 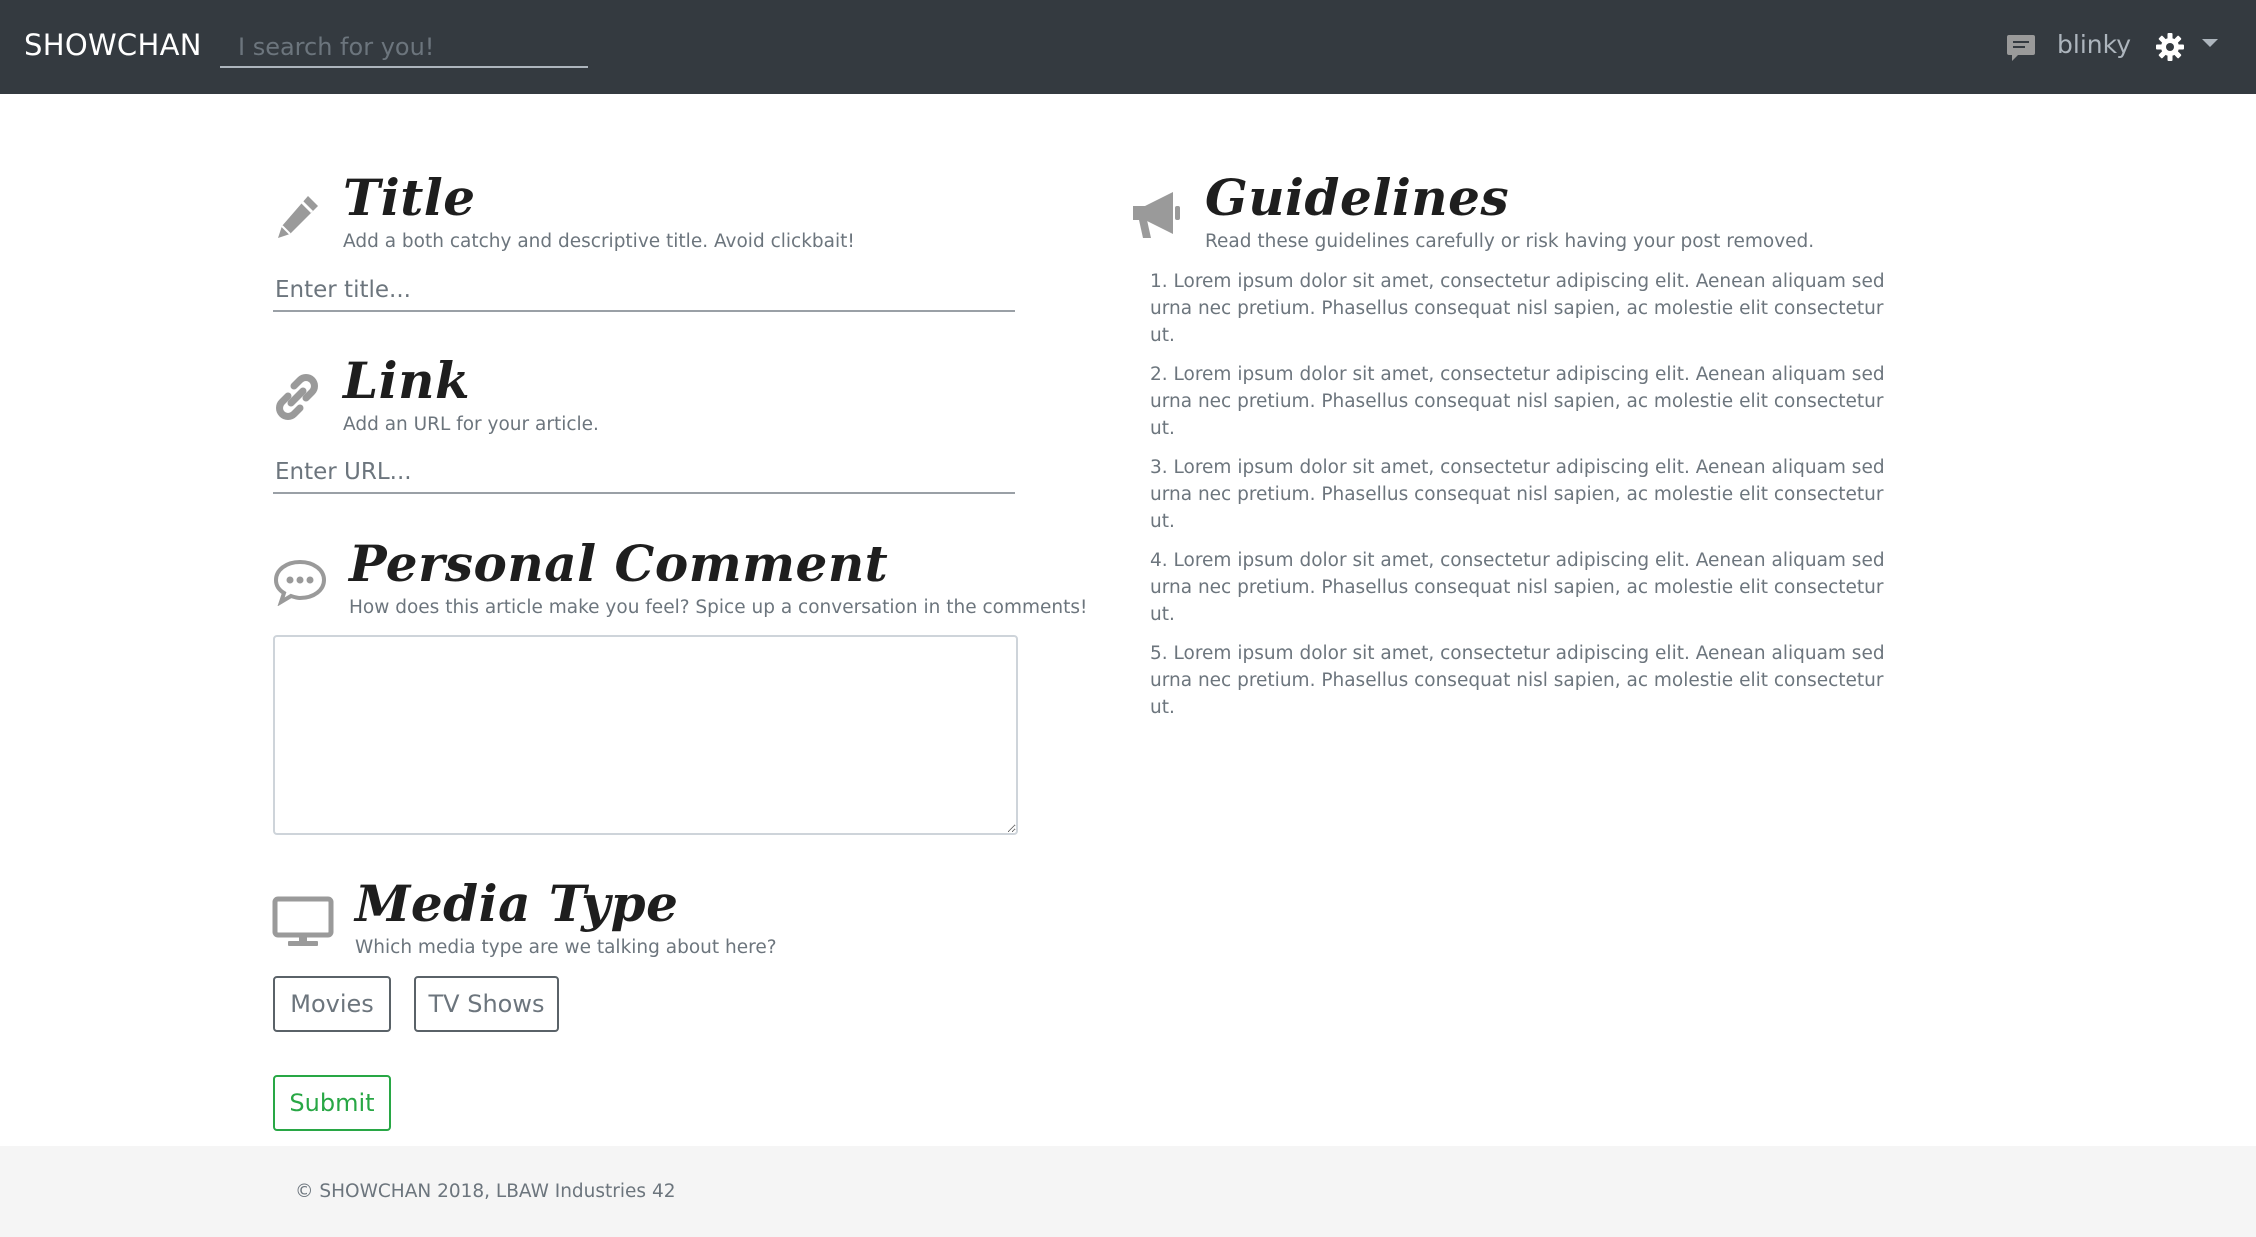 What do you see at coordinates (1128, 1191) in the screenshot?
I see `footer: © SHOWCHAN 2018, LBAW Industries 42` at bounding box center [1128, 1191].